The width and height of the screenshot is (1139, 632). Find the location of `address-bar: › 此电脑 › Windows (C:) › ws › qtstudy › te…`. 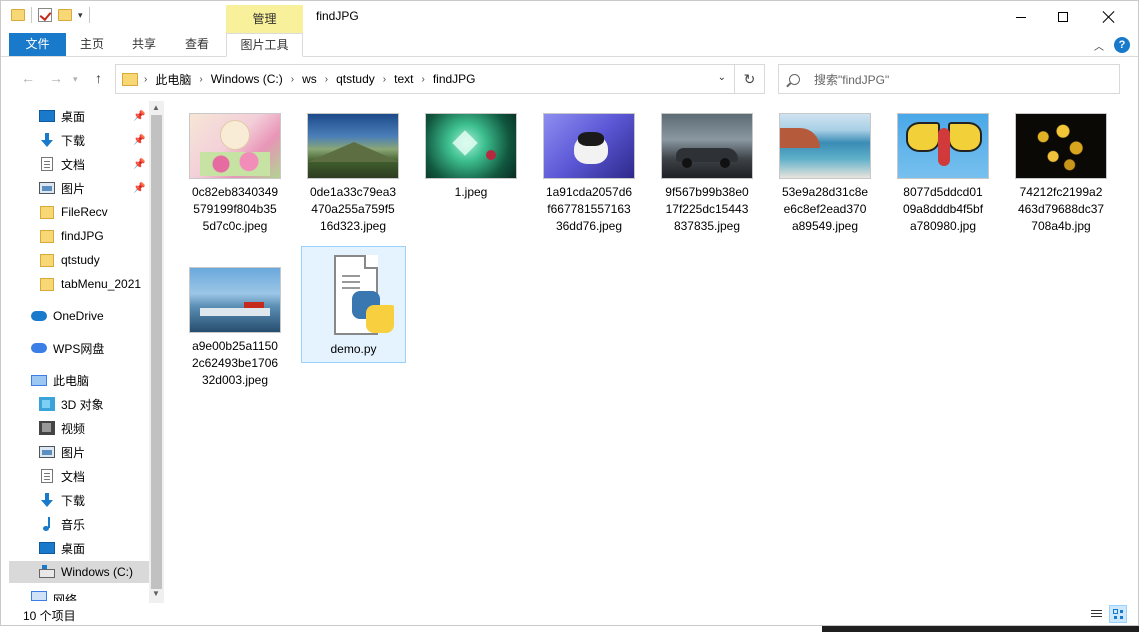

address-bar: › 此电脑 › Windows (C:) › ws › qtstudy › te… is located at coordinates (425, 79).